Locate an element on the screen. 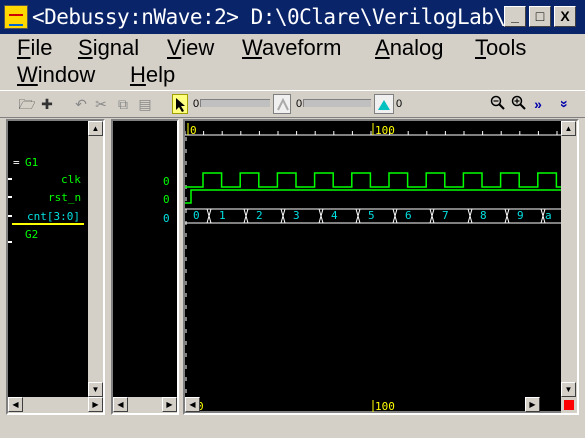 Image resolution: width=585 pixels, height=438 pixels. group-marker: = is located at coordinates (16, 162).